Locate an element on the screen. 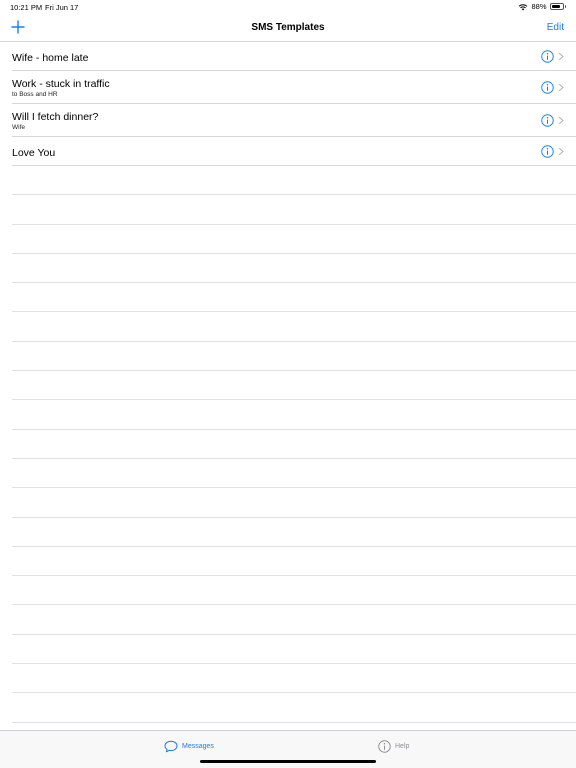  template-title: Wife - home late is located at coordinates (50, 58).